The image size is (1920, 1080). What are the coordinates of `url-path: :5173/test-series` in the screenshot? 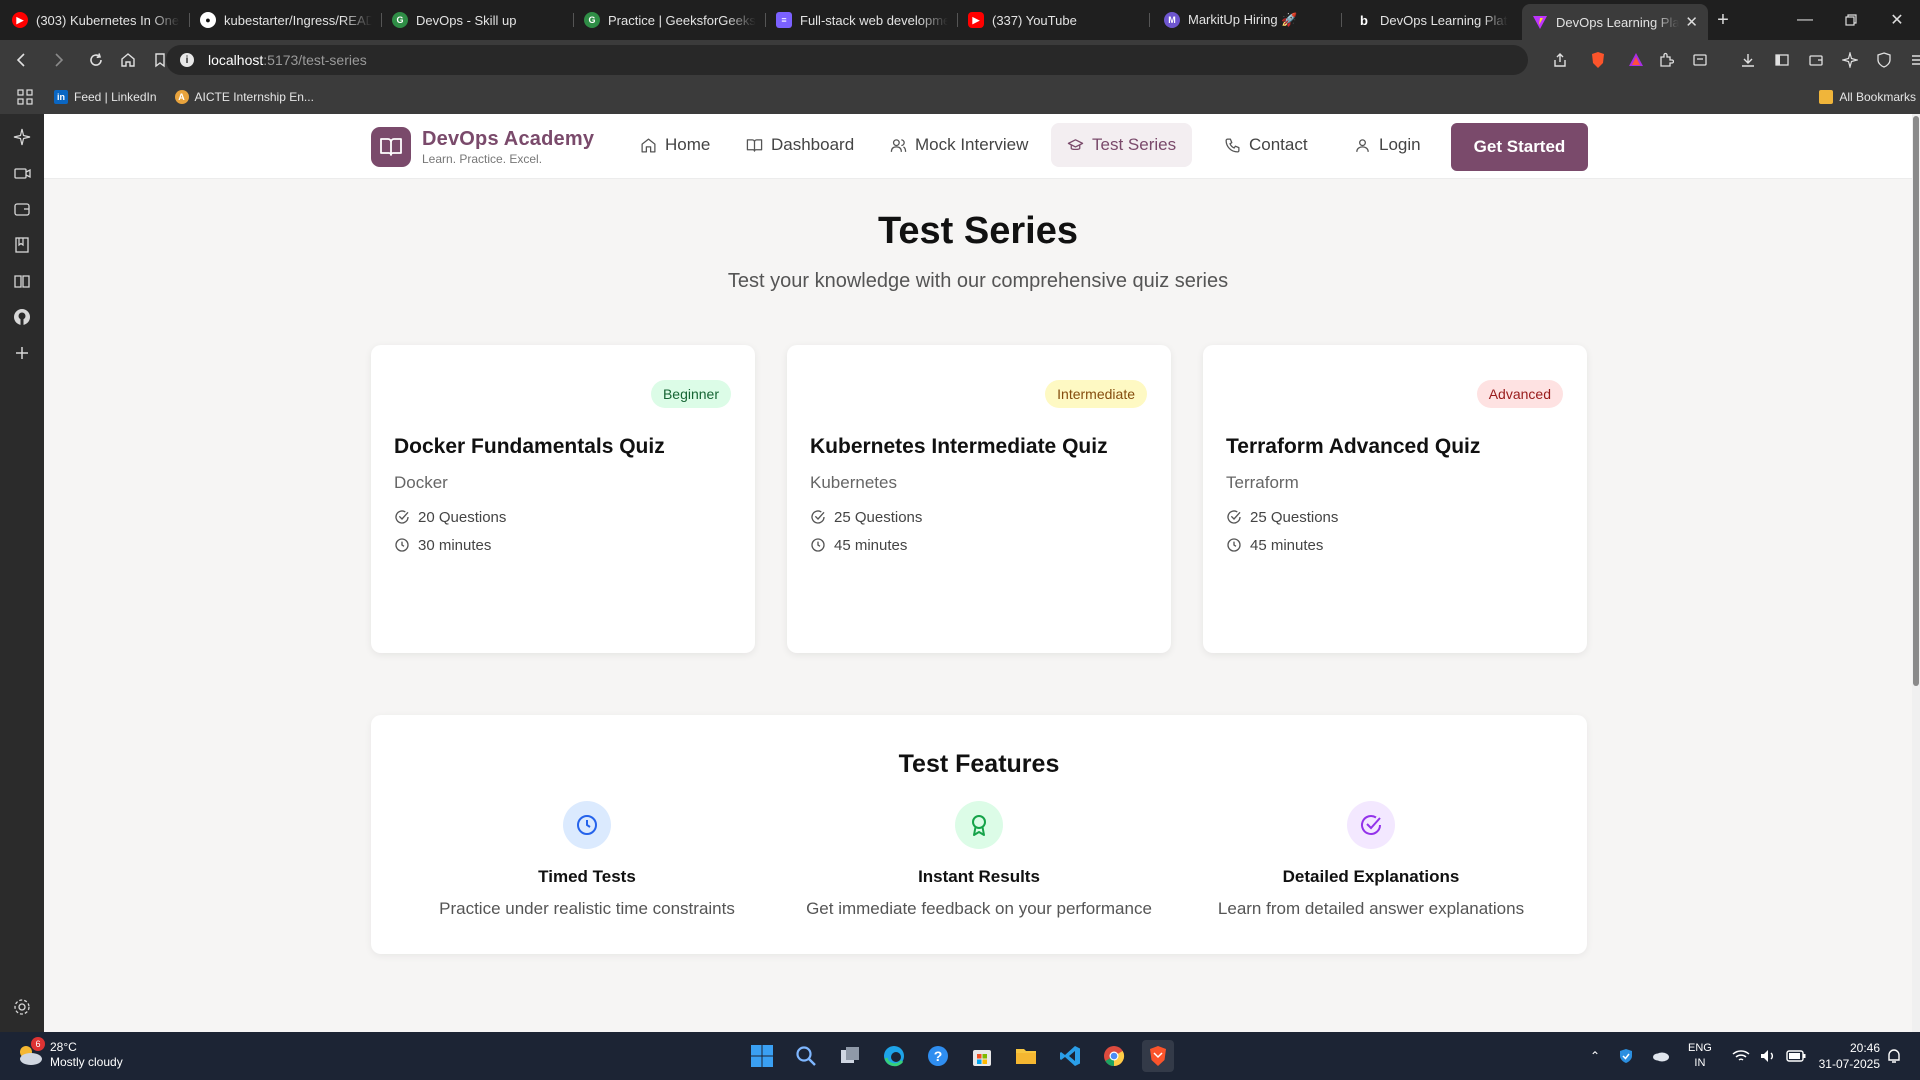 It's located at (315, 60).